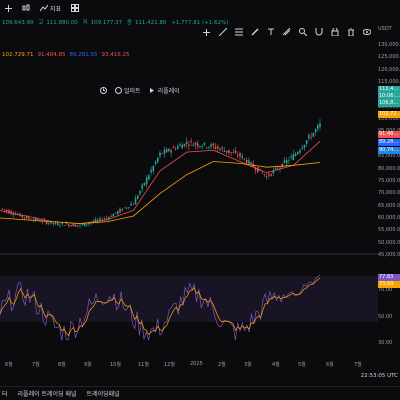 The height and width of the screenshot is (400, 400). Describe the element at coordinates (366, 32) in the screenshot. I see `eye-tool` at that location.